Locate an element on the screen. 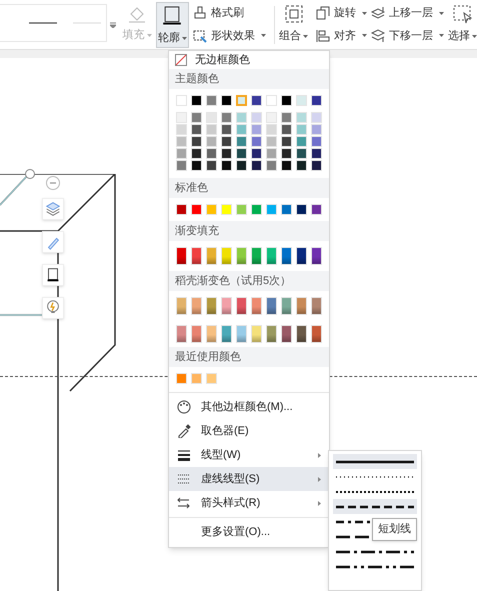 This screenshot has width=477, height=591. tool-button: 对齐 is located at coordinates (341, 36).